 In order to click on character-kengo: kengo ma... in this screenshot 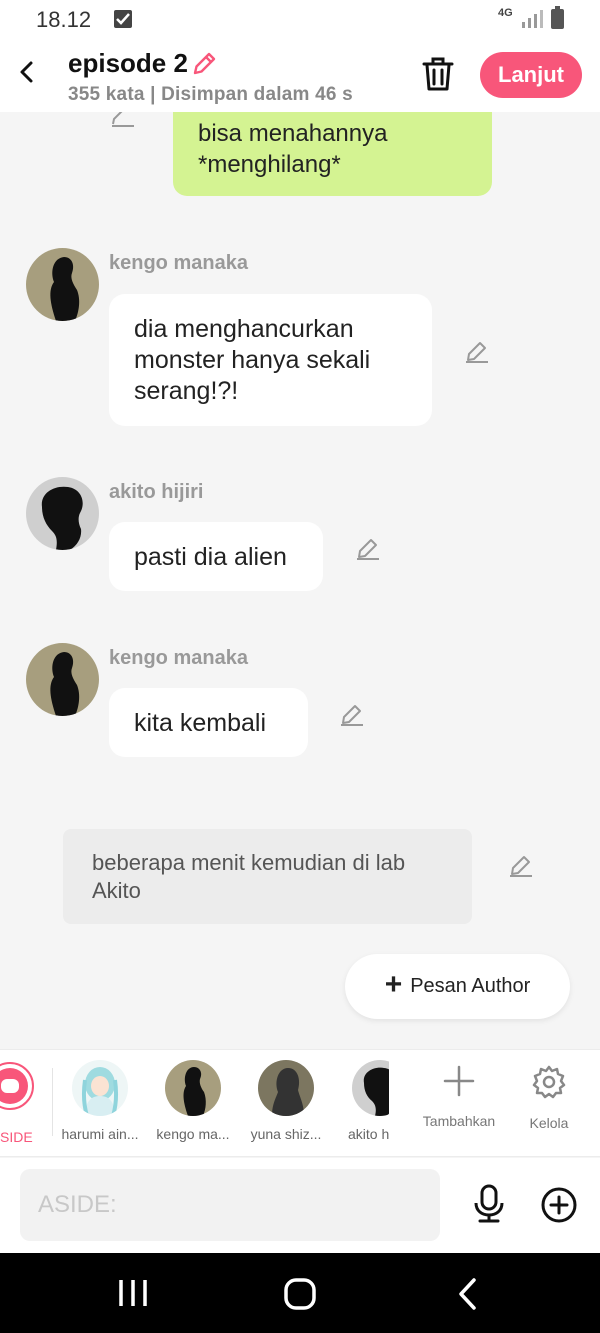, I will do `click(193, 1101)`.